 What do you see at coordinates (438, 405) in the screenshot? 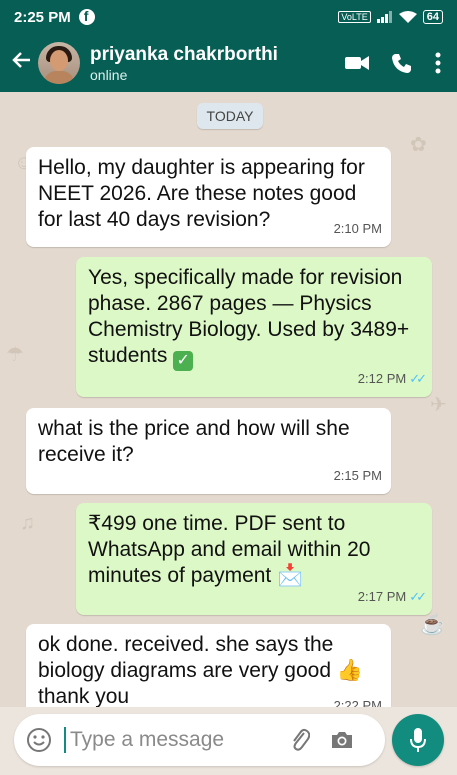
I see `wallpaper-doodle: ✈` at bounding box center [438, 405].